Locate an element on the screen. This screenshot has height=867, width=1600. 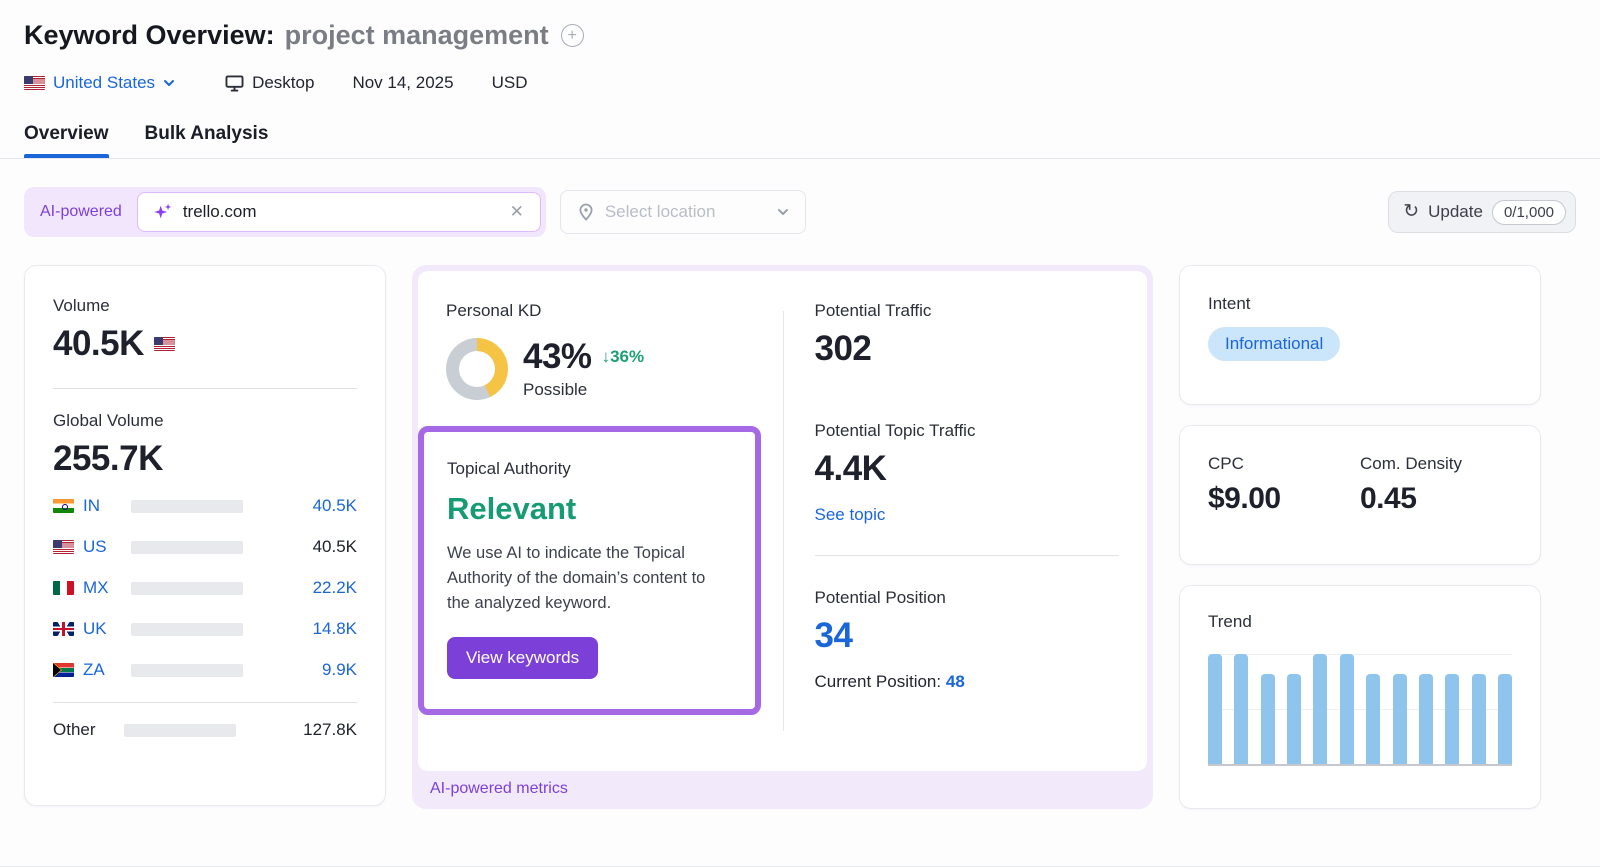
add-keyword-icon: + is located at coordinates (572, 35).